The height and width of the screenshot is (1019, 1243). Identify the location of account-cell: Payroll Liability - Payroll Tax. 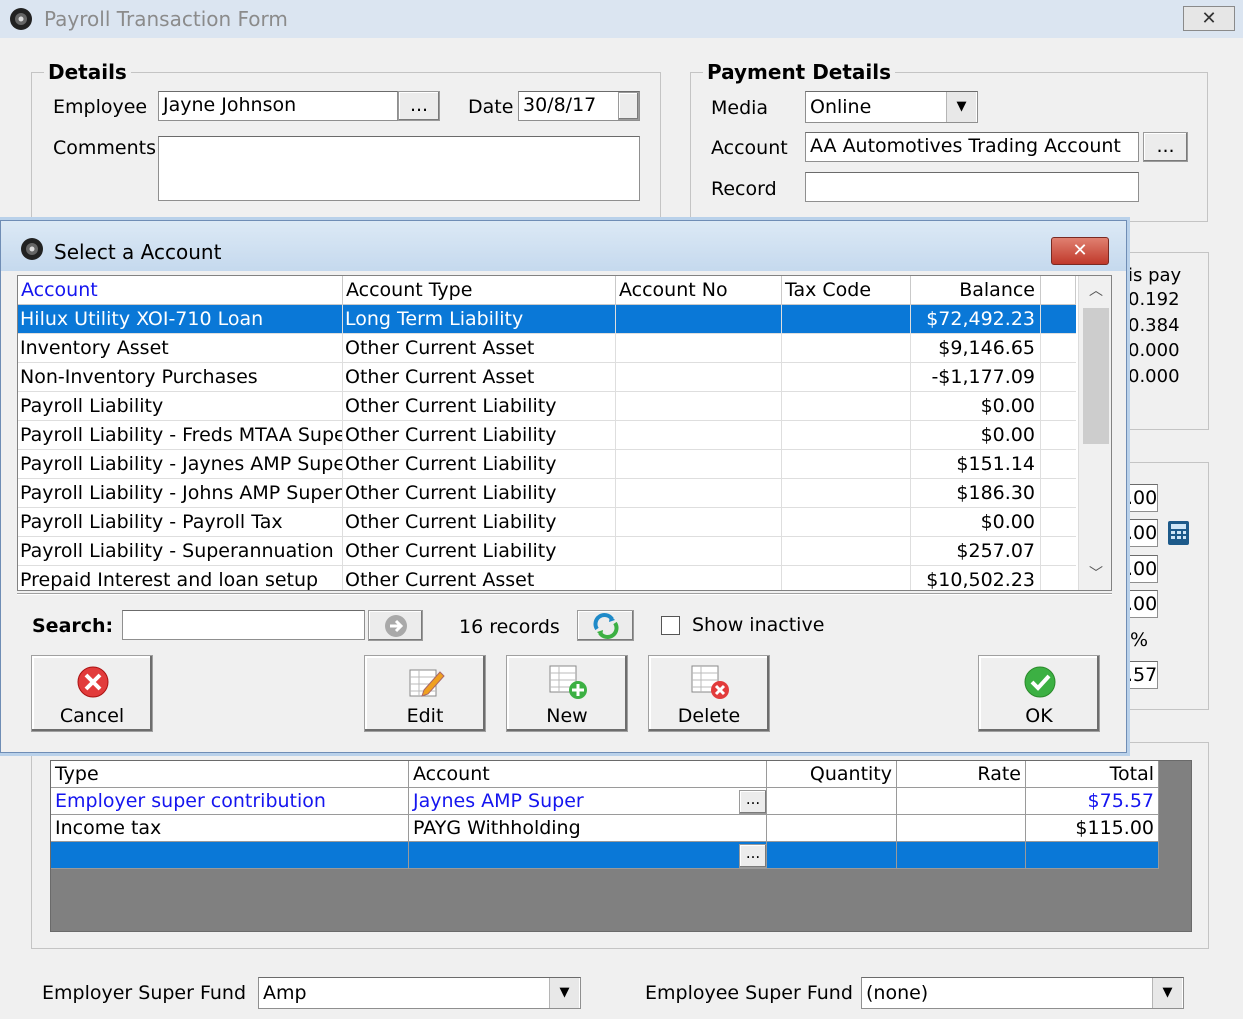
(180, 522).